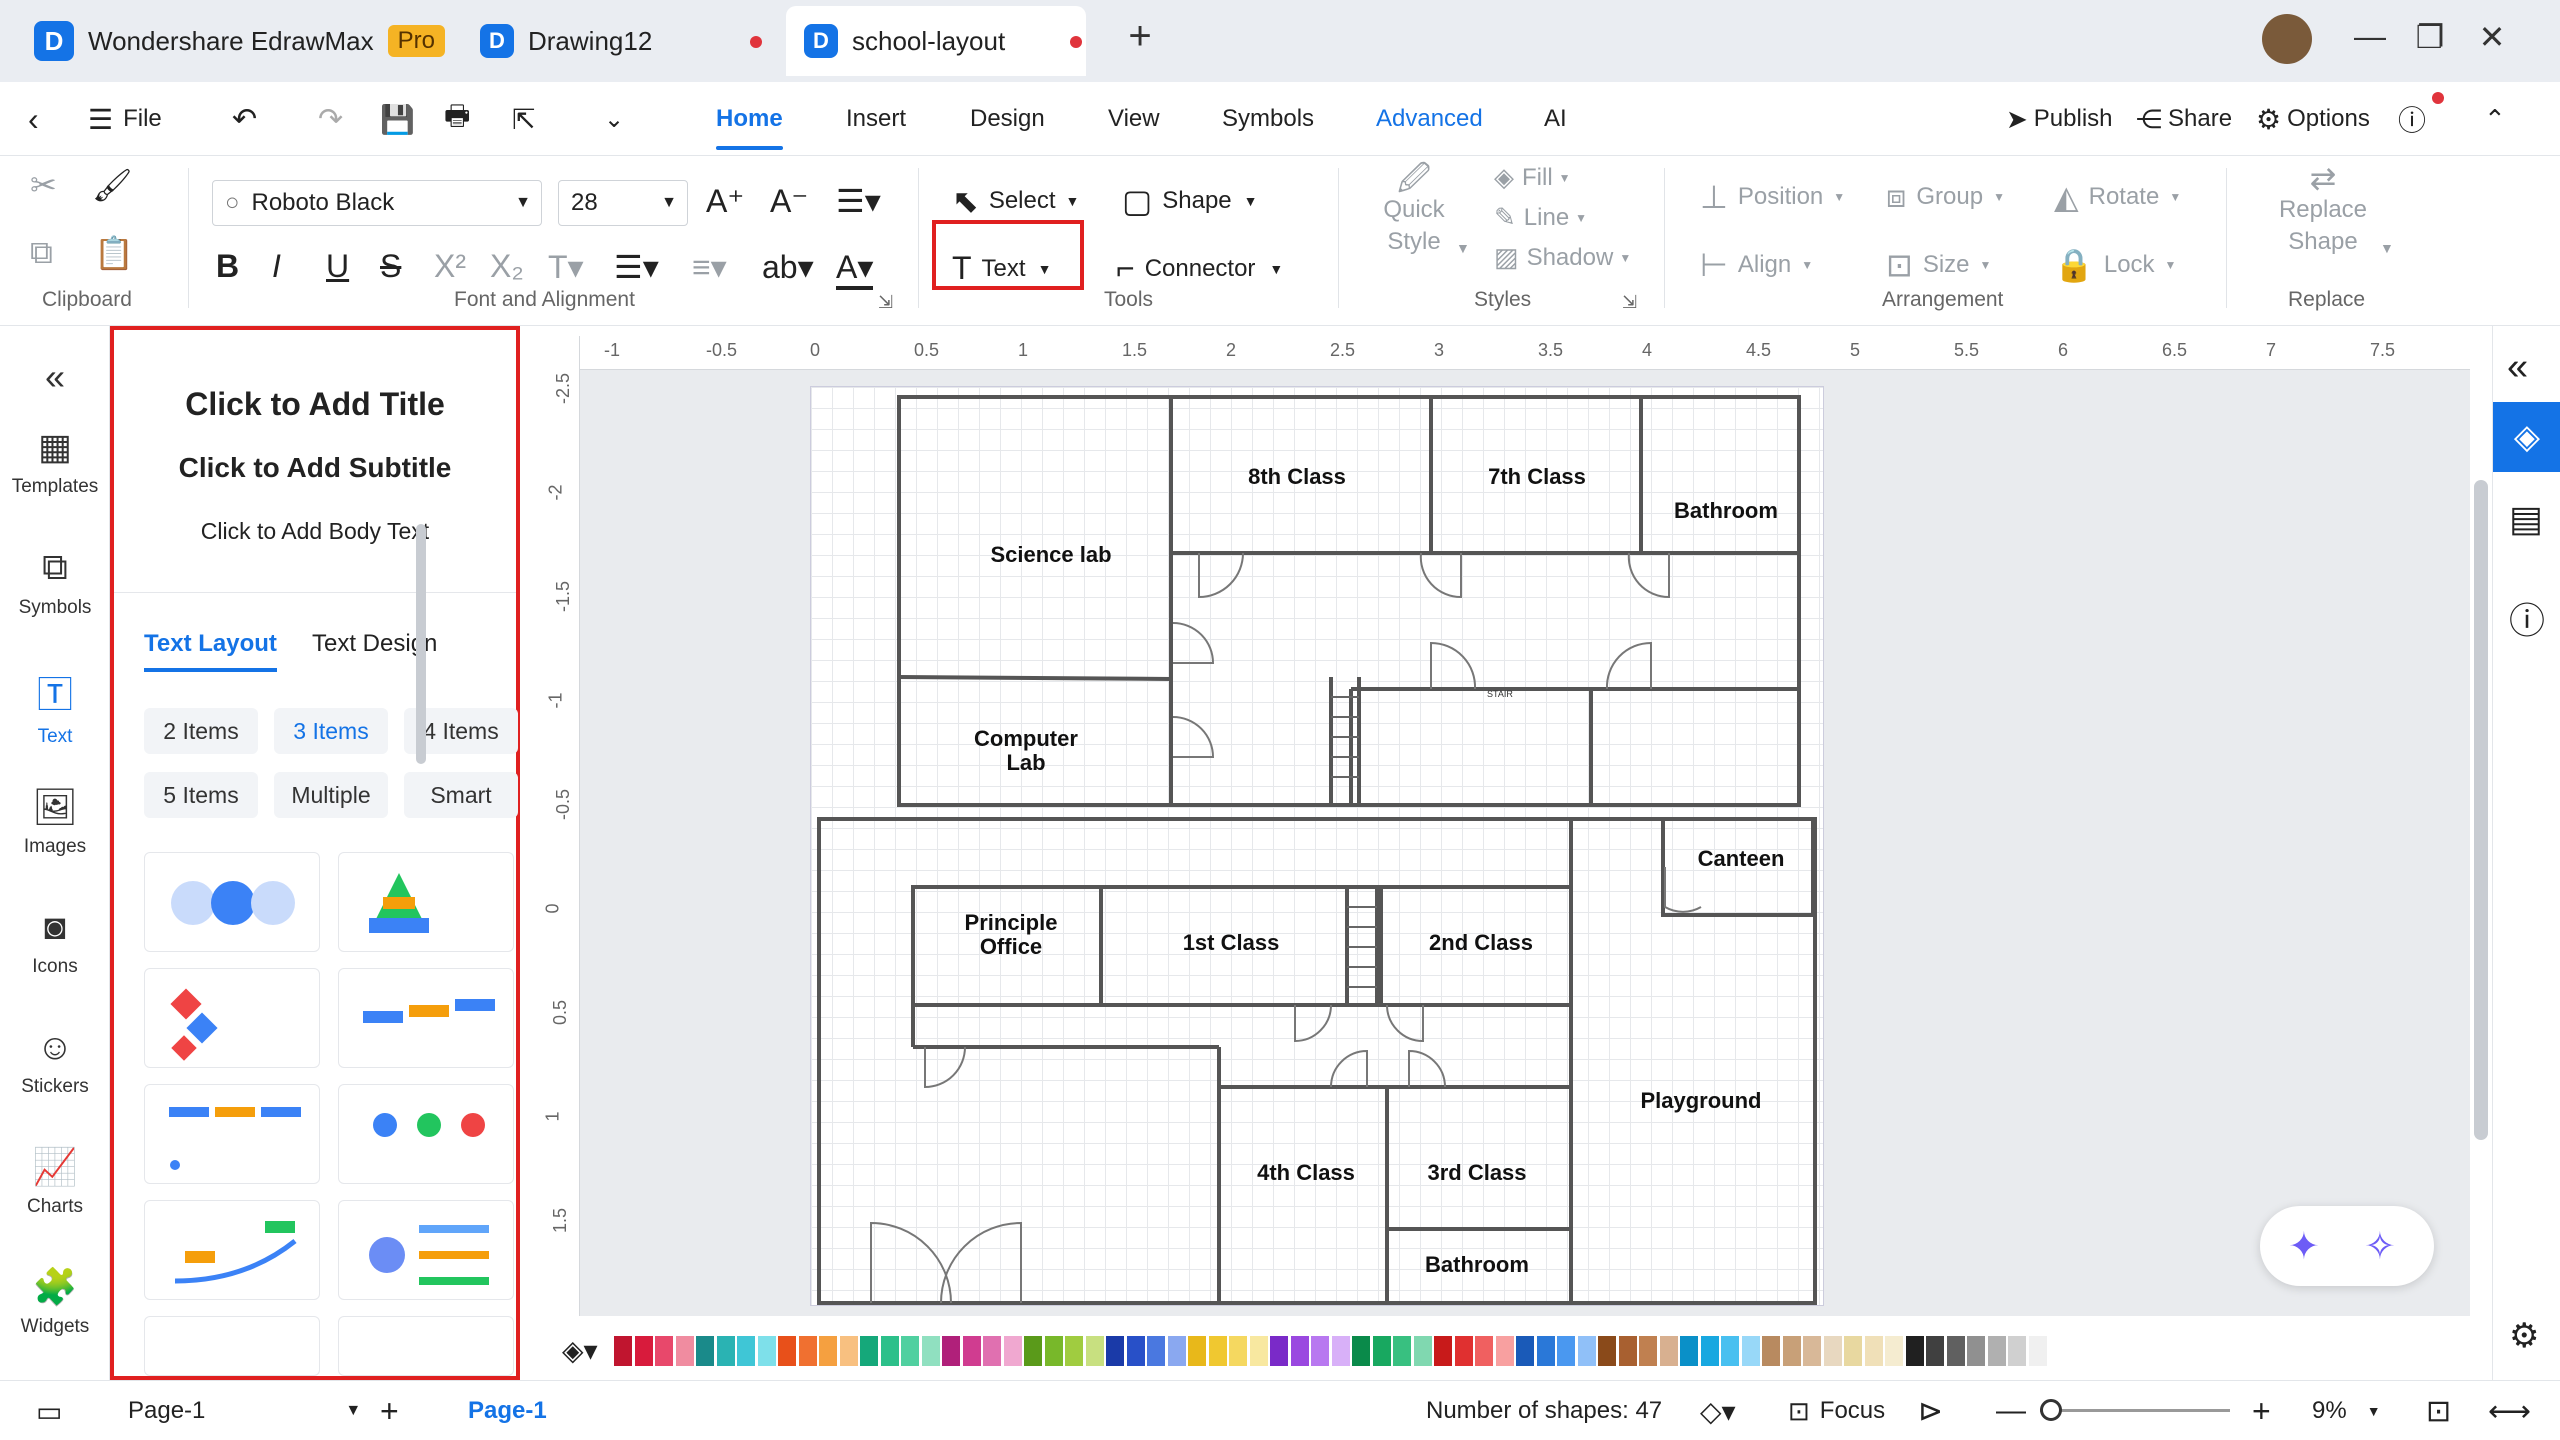  I want to click on file-menu: ☰ File, so click(125, 119).